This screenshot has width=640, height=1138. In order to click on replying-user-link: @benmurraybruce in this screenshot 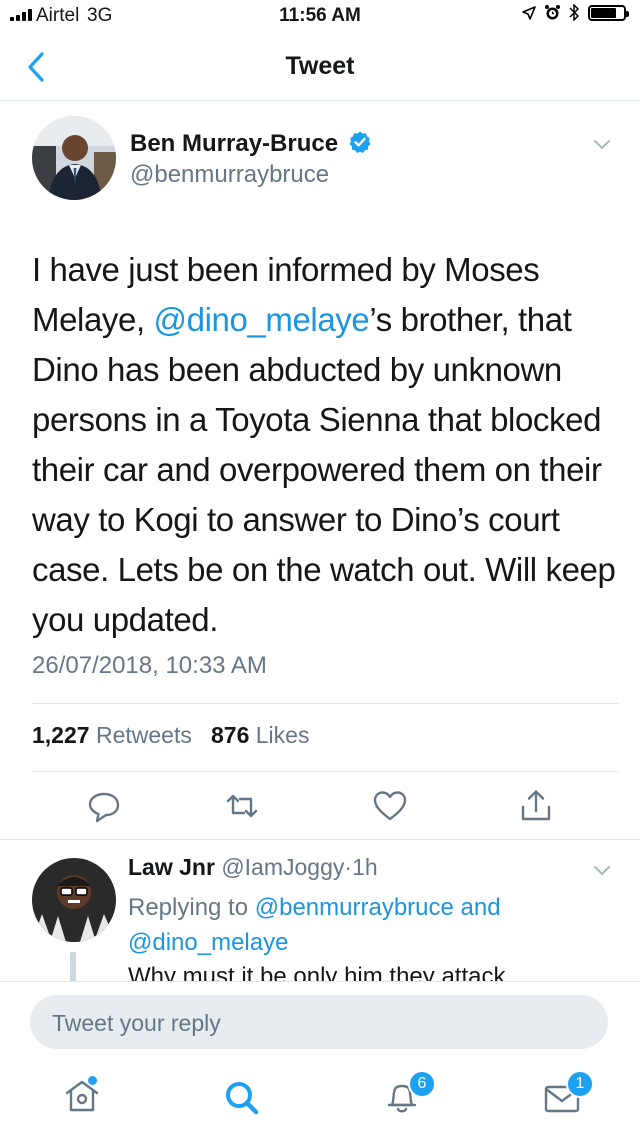, I will do `click(354, 907)`.